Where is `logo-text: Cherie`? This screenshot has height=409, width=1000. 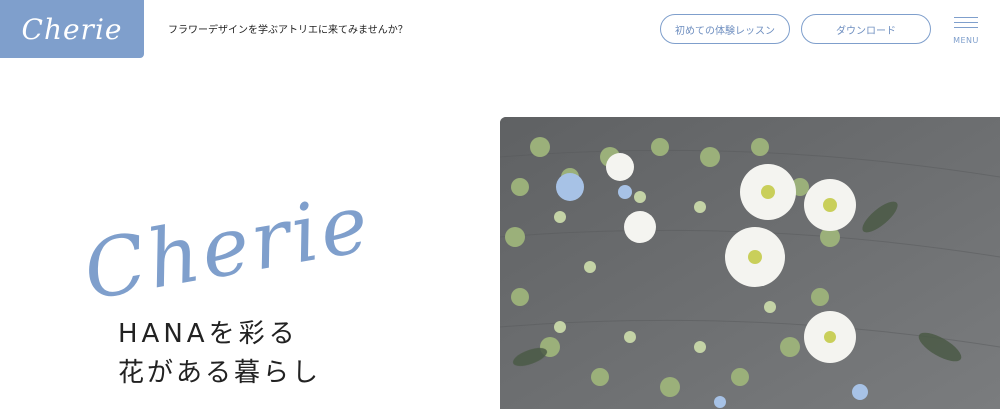 logo-text: Cherie is located at coordinates (72, 29).